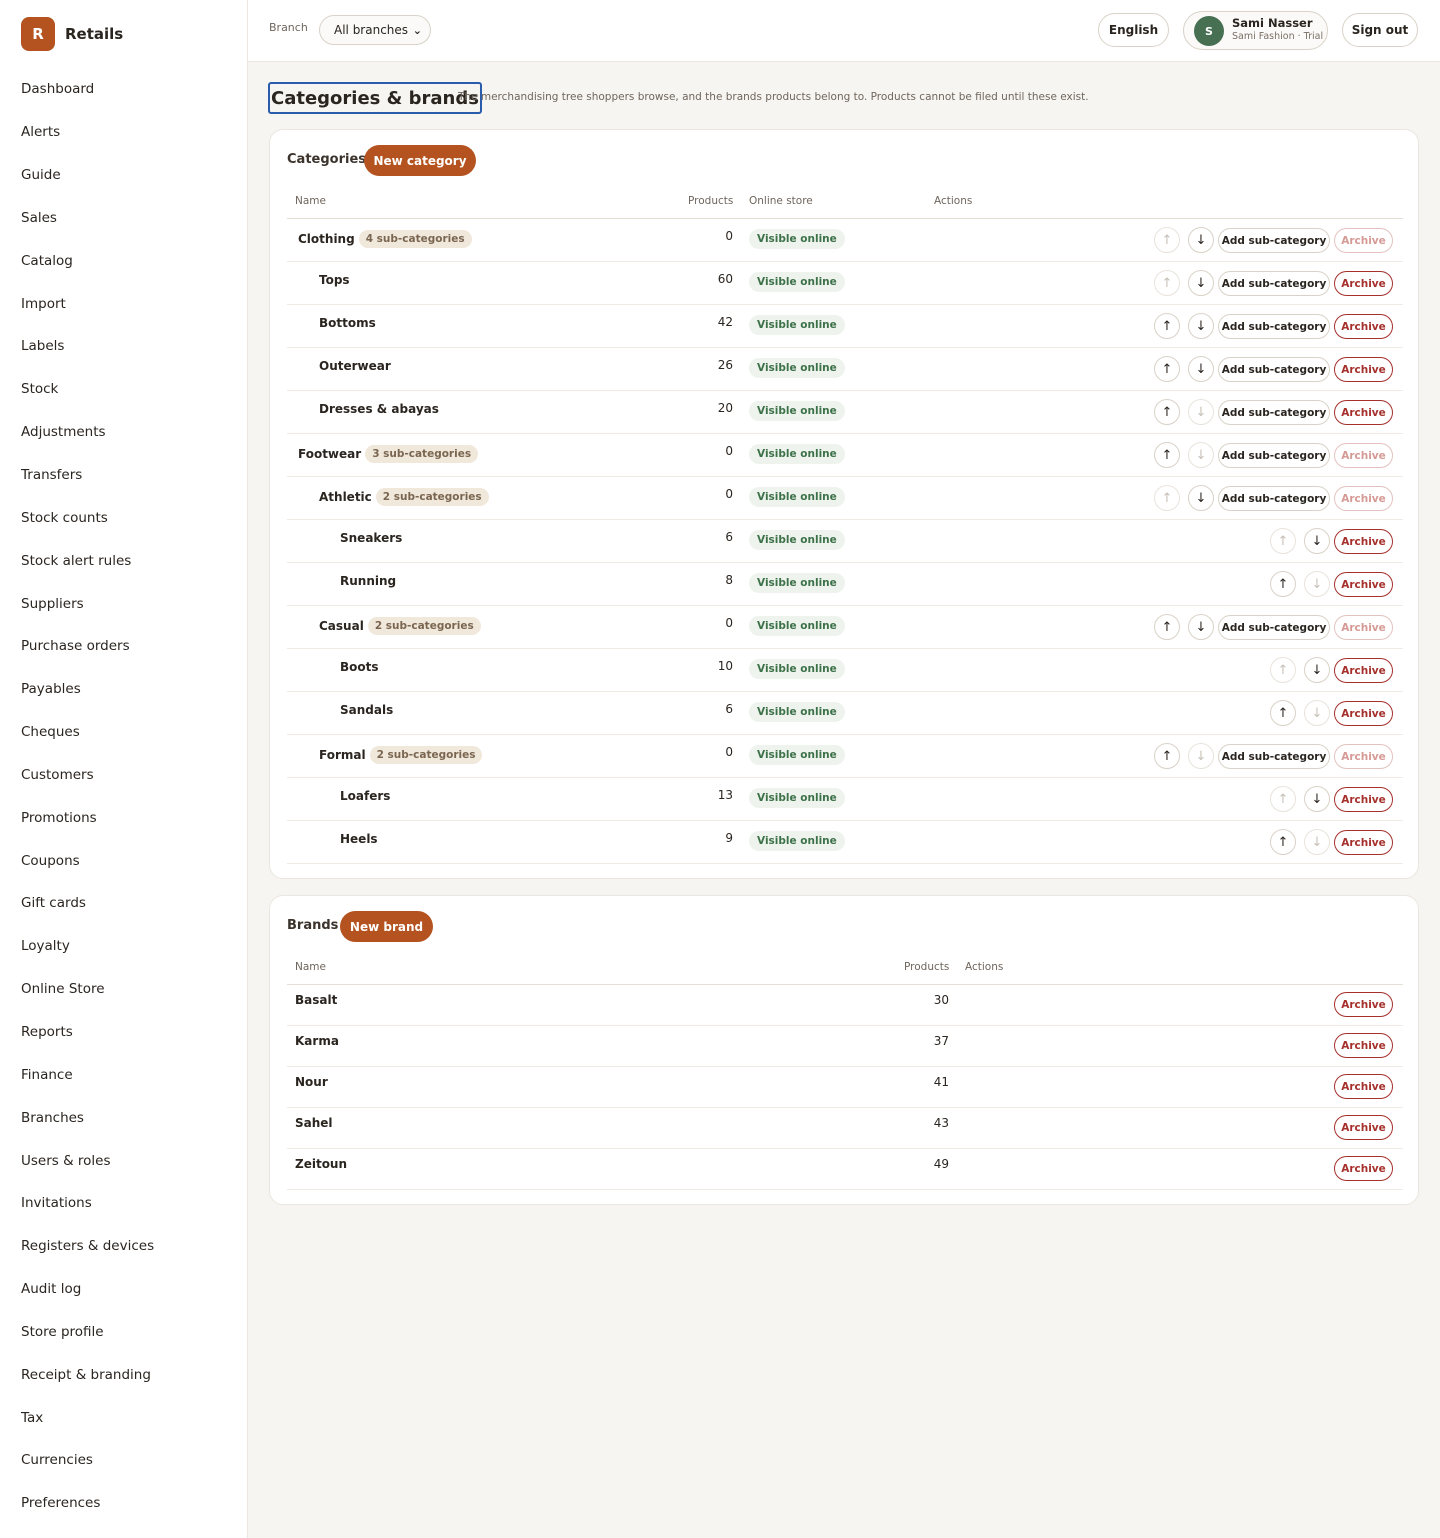 This screenshot has width=1440, height=1538. What do you see at coordinates (123, 1503) in the screenshot?
I see `sidebar-item-preferences: Preferences` at bounding box center [123, 1503].